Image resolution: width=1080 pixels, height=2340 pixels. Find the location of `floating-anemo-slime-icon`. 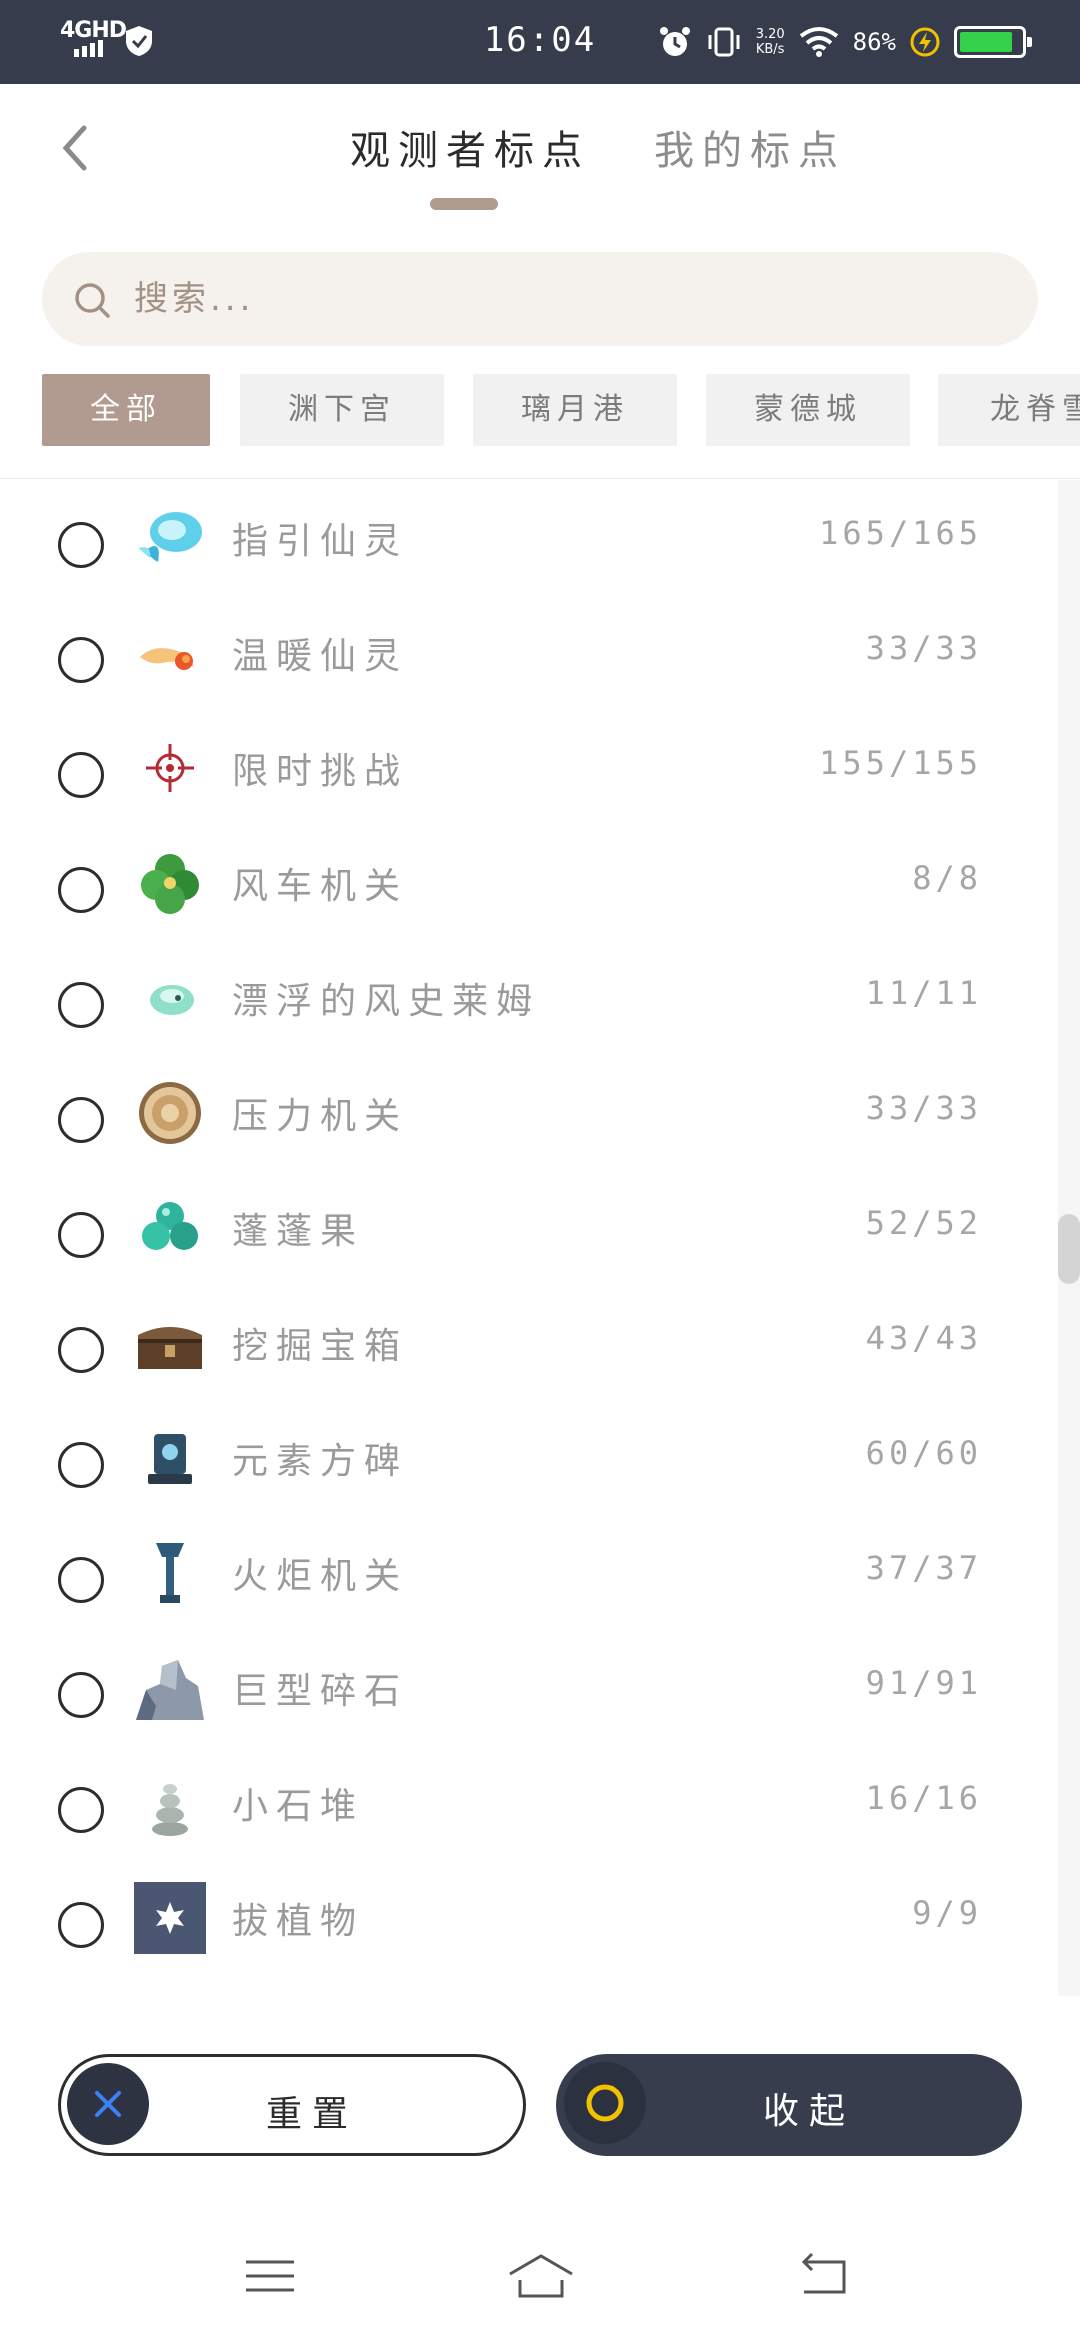

floating-anemo-slime-icon is located at coordinates (172, 1000).